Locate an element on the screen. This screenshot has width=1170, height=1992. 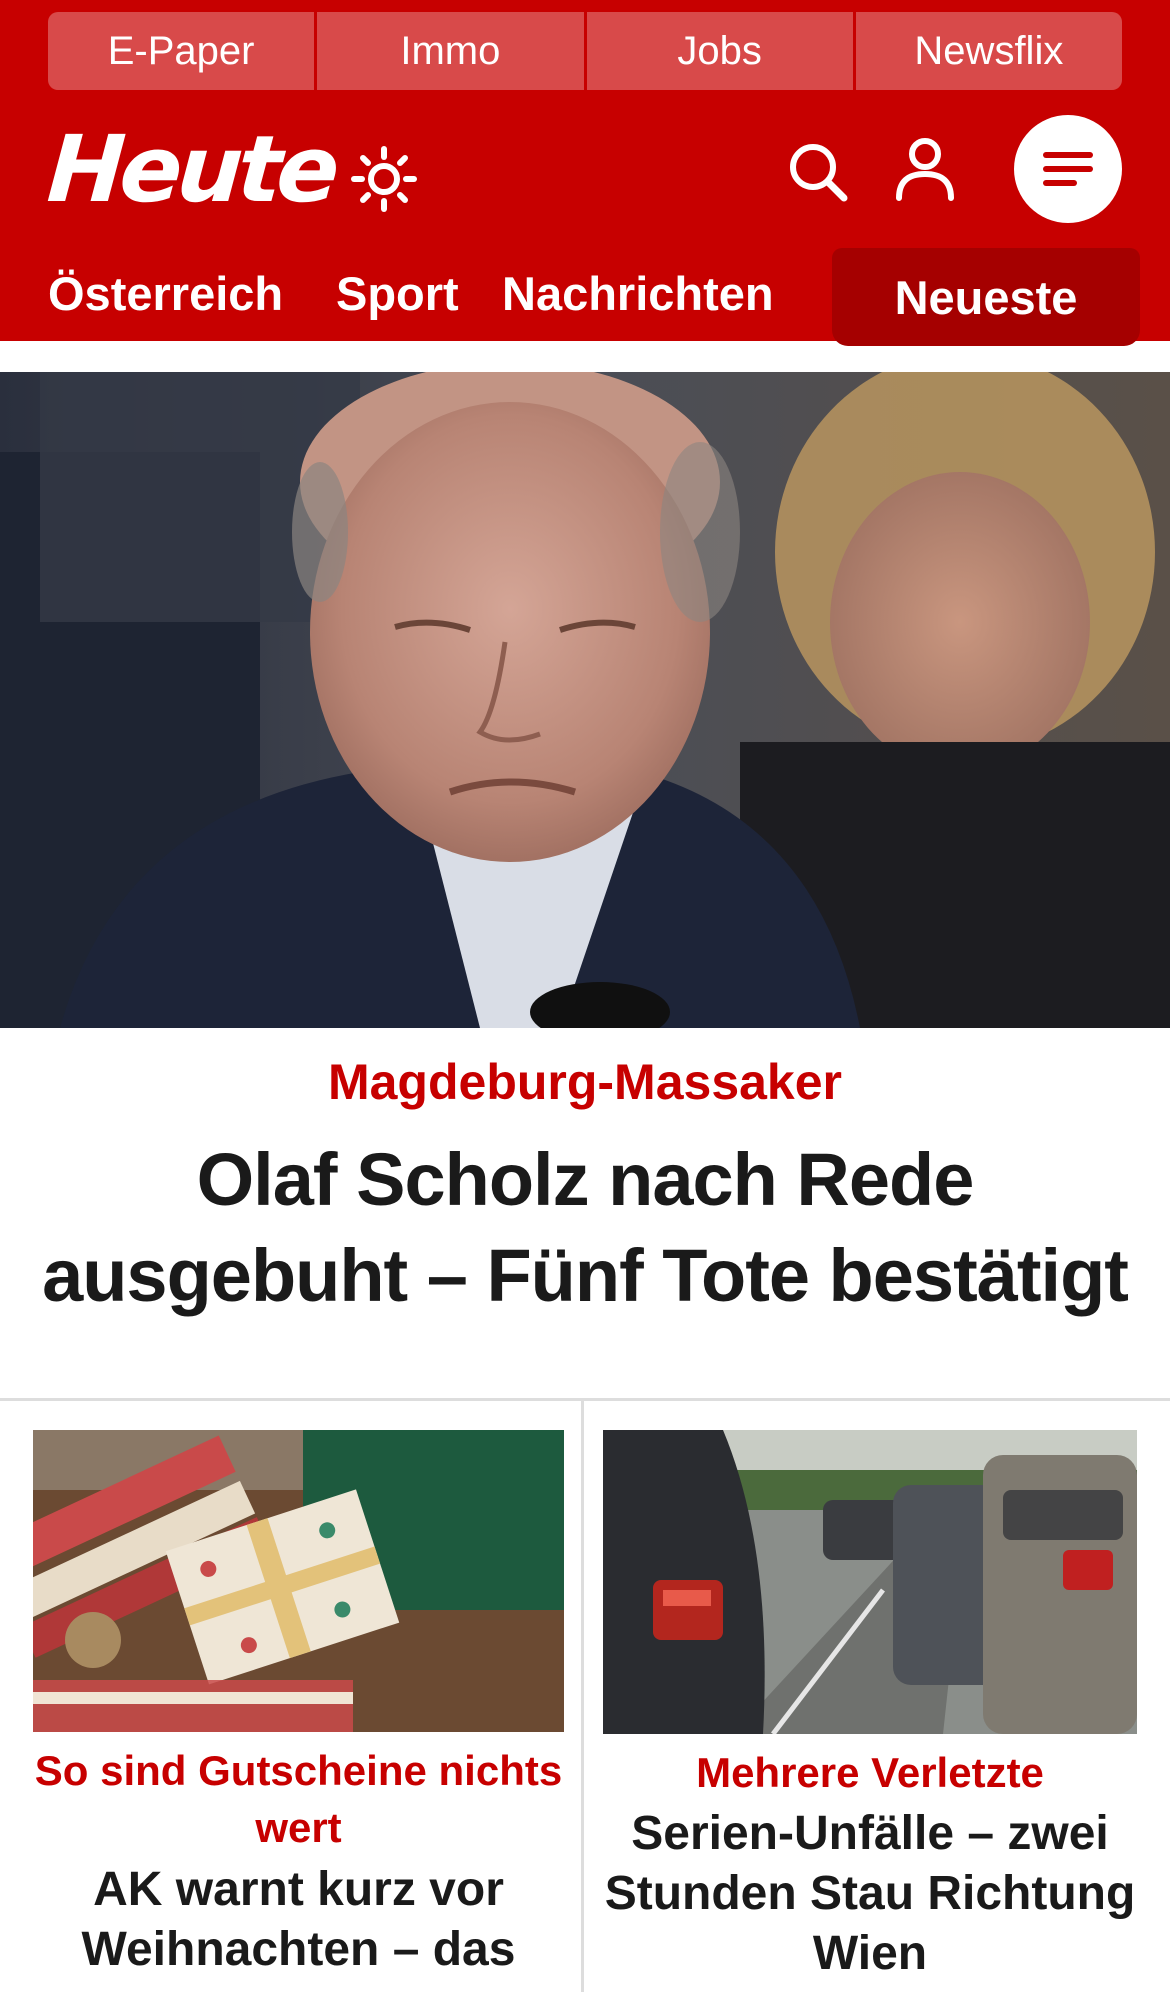
main-navigation: Österreich Sport Nachrichten Neueste is located at coordinates (585, 295).